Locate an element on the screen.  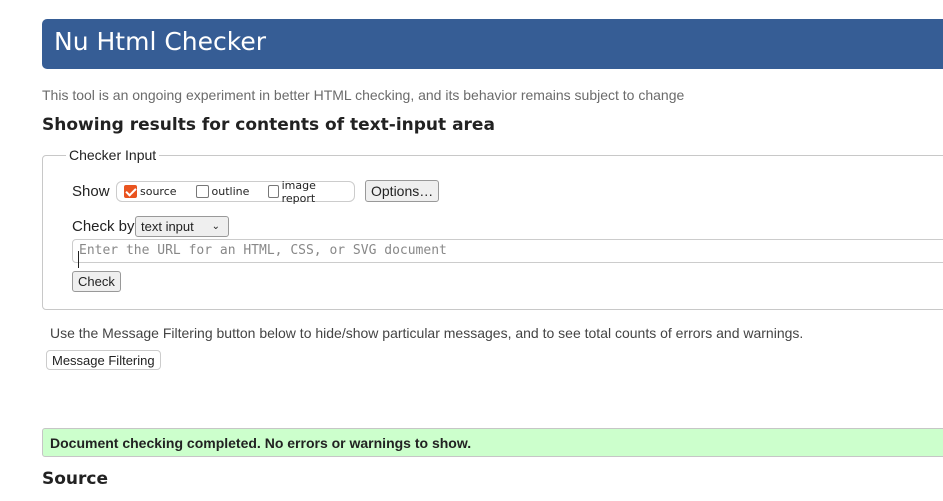
show-label: Show is located at coordinates (91, 191).